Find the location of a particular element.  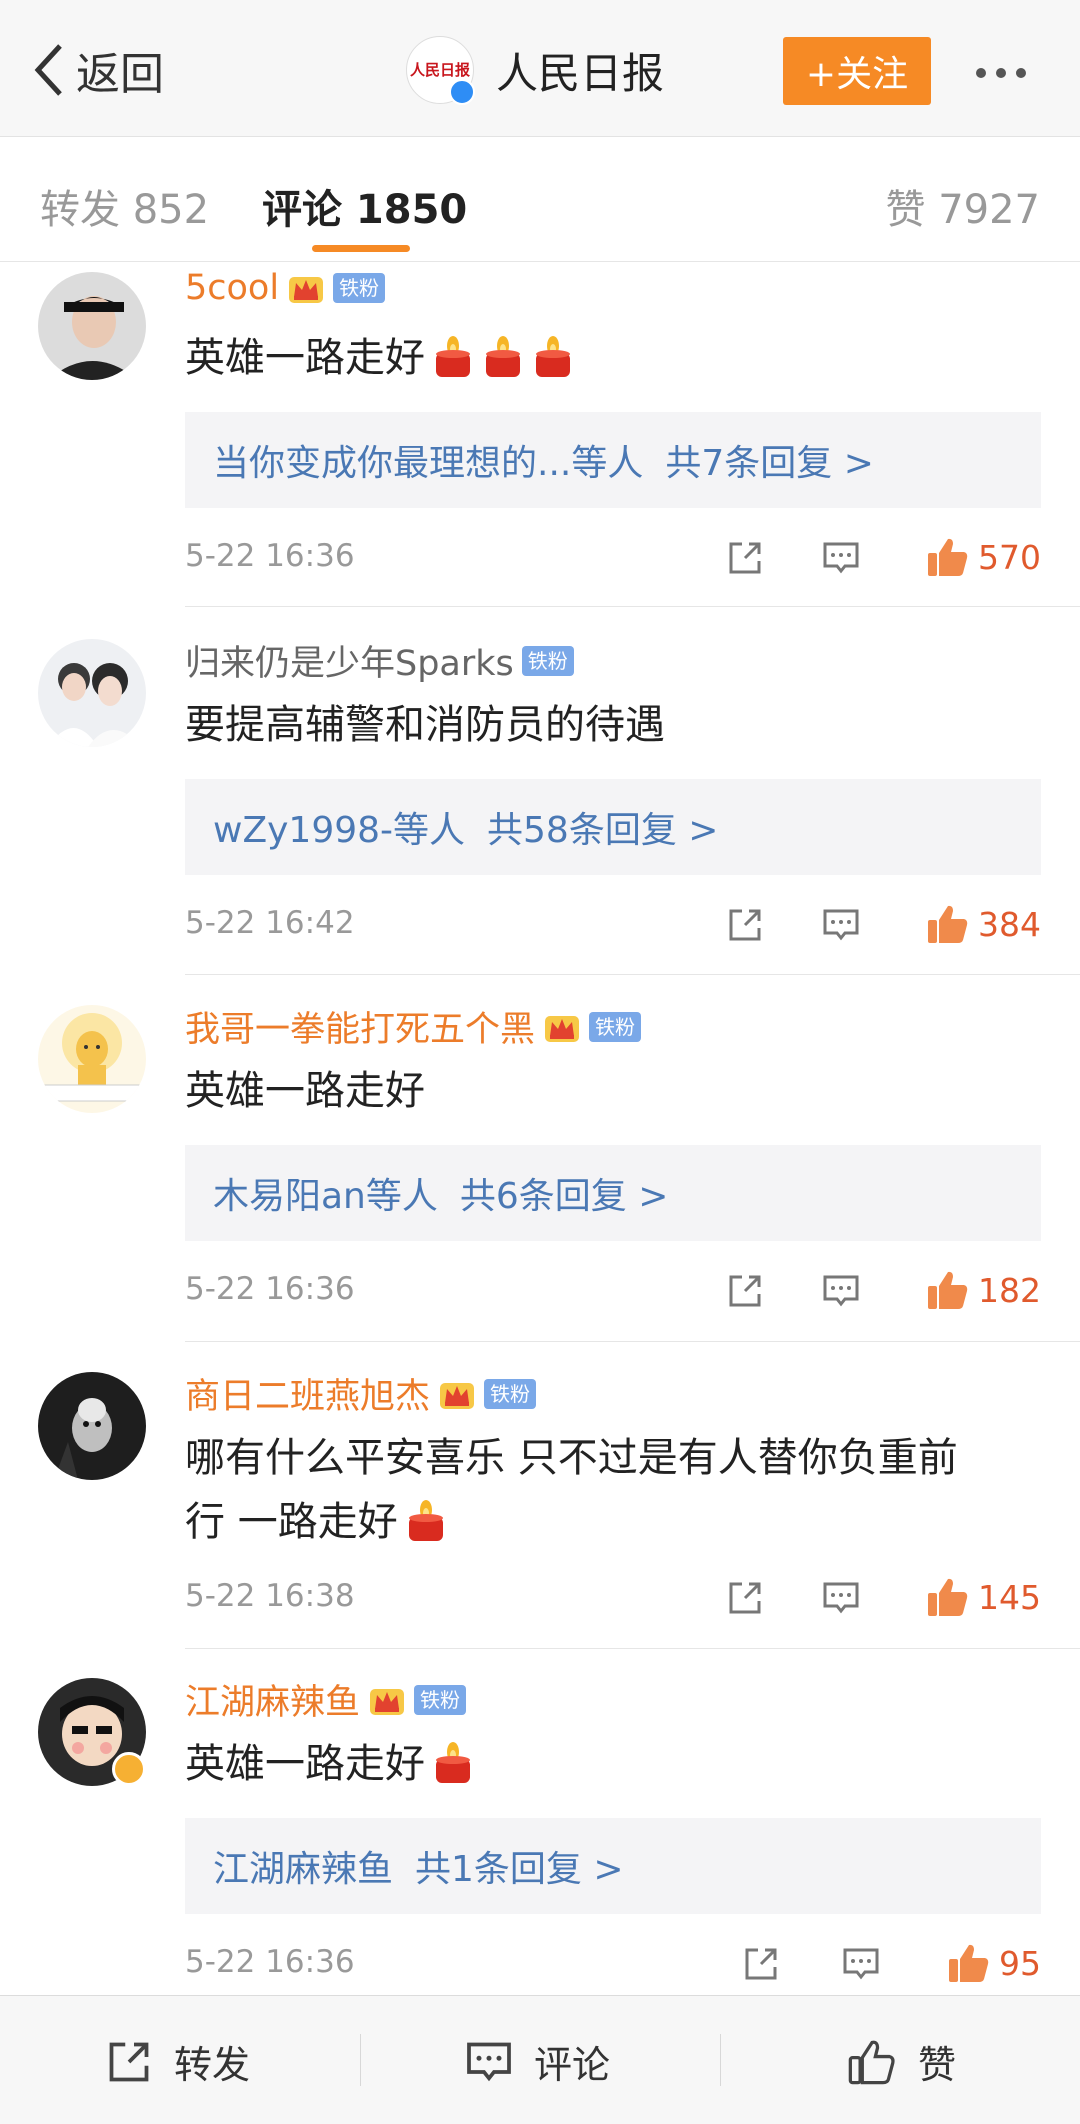

comment-meta: 5-22 16:36 570 is located at coordinates (613, 557).